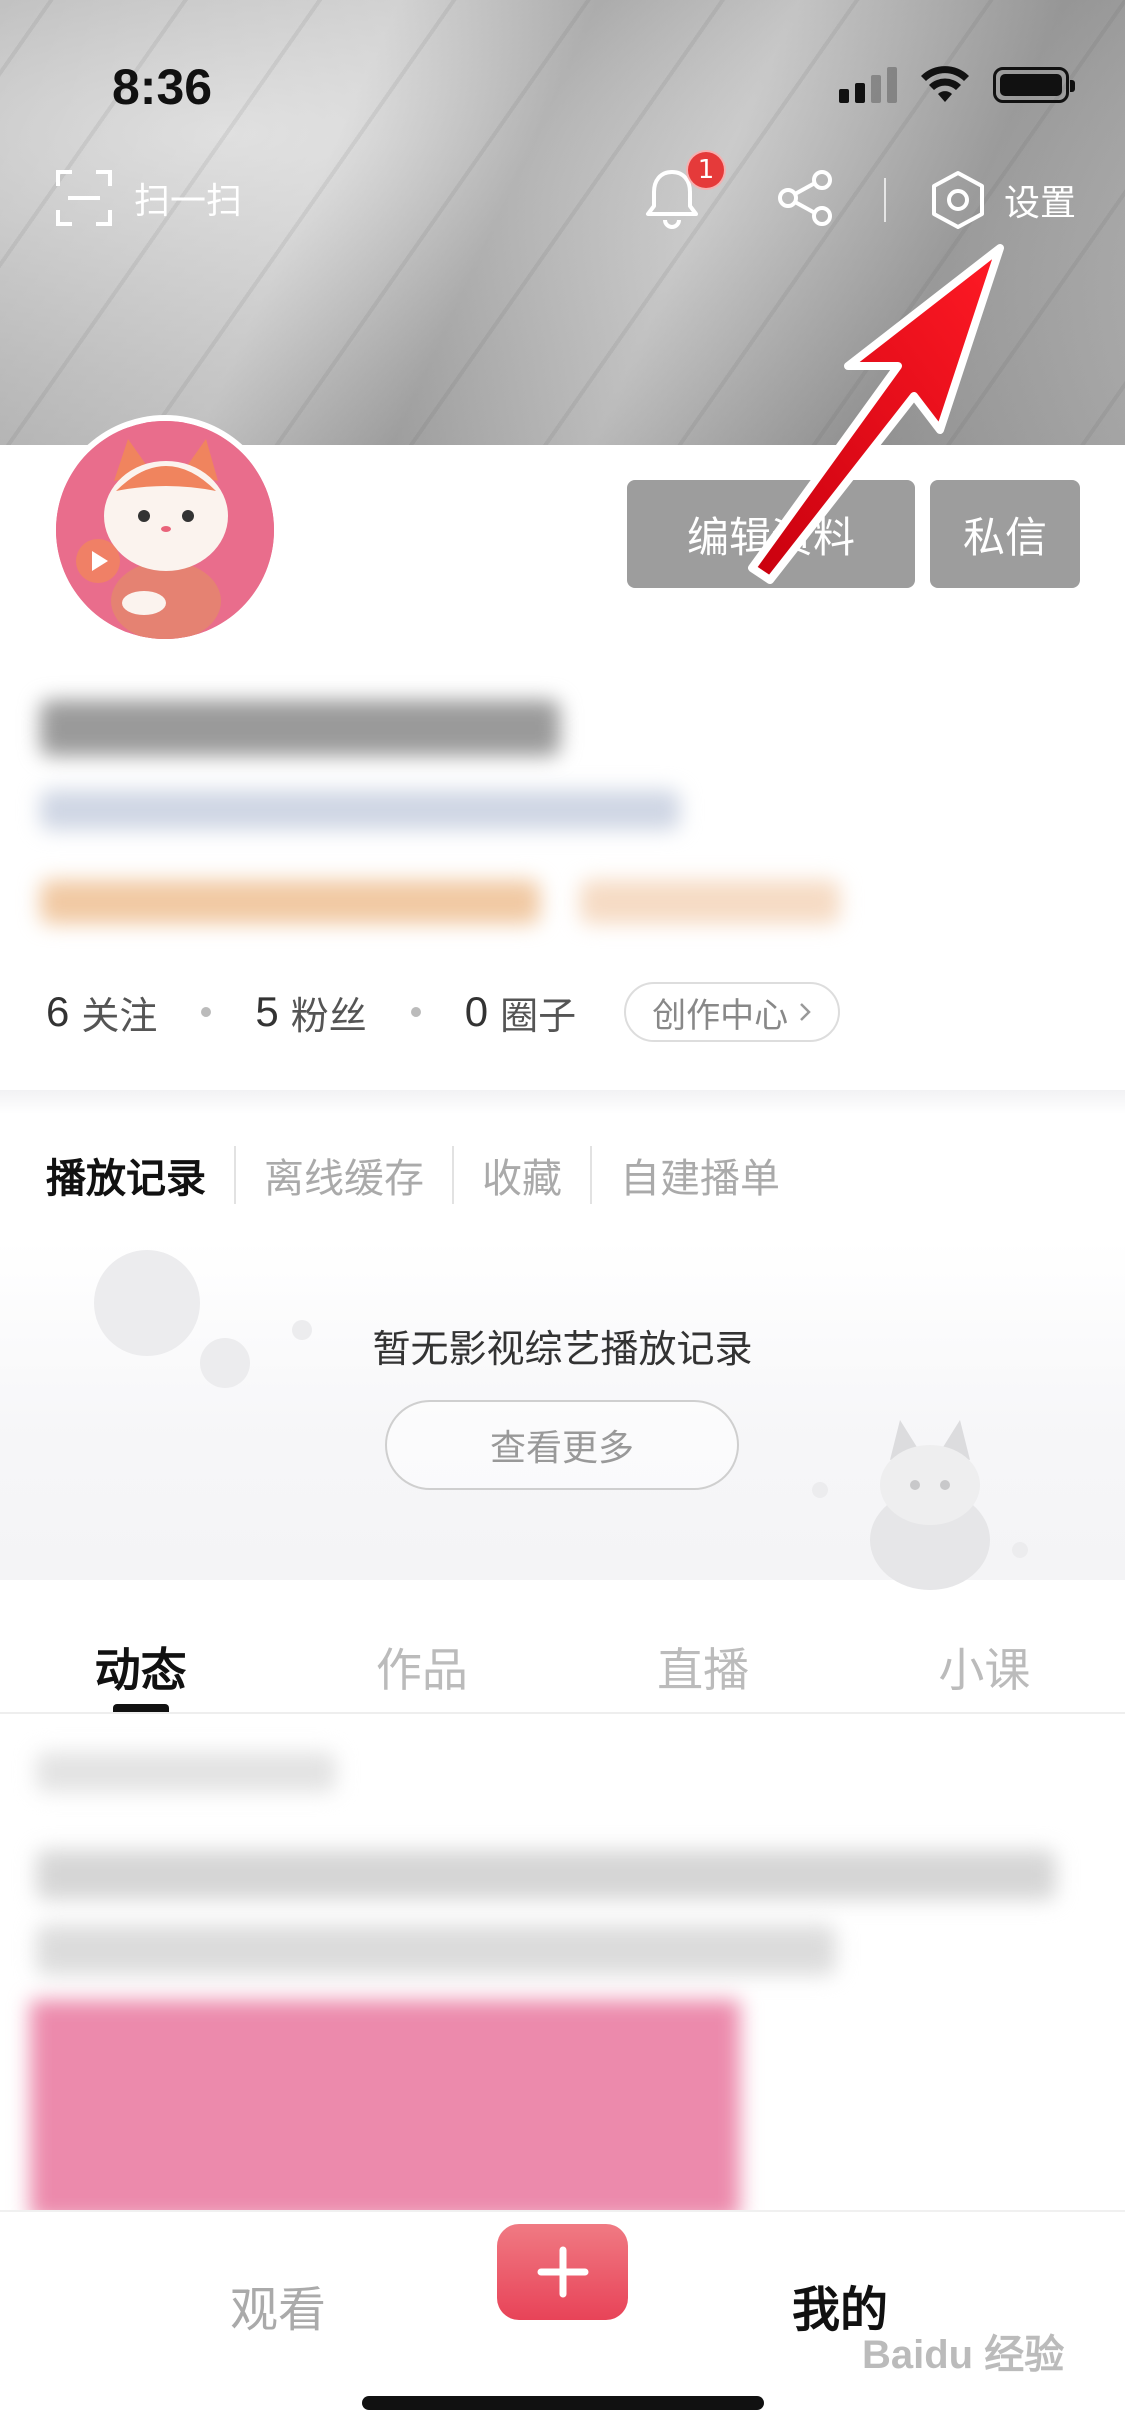 Image resolution: width=1125 pixels, height=2436 pixels. What do you see at coordinates (360, 810) in the screenshot?
I see `user-id-blurred` at bounding box center [360, 810].